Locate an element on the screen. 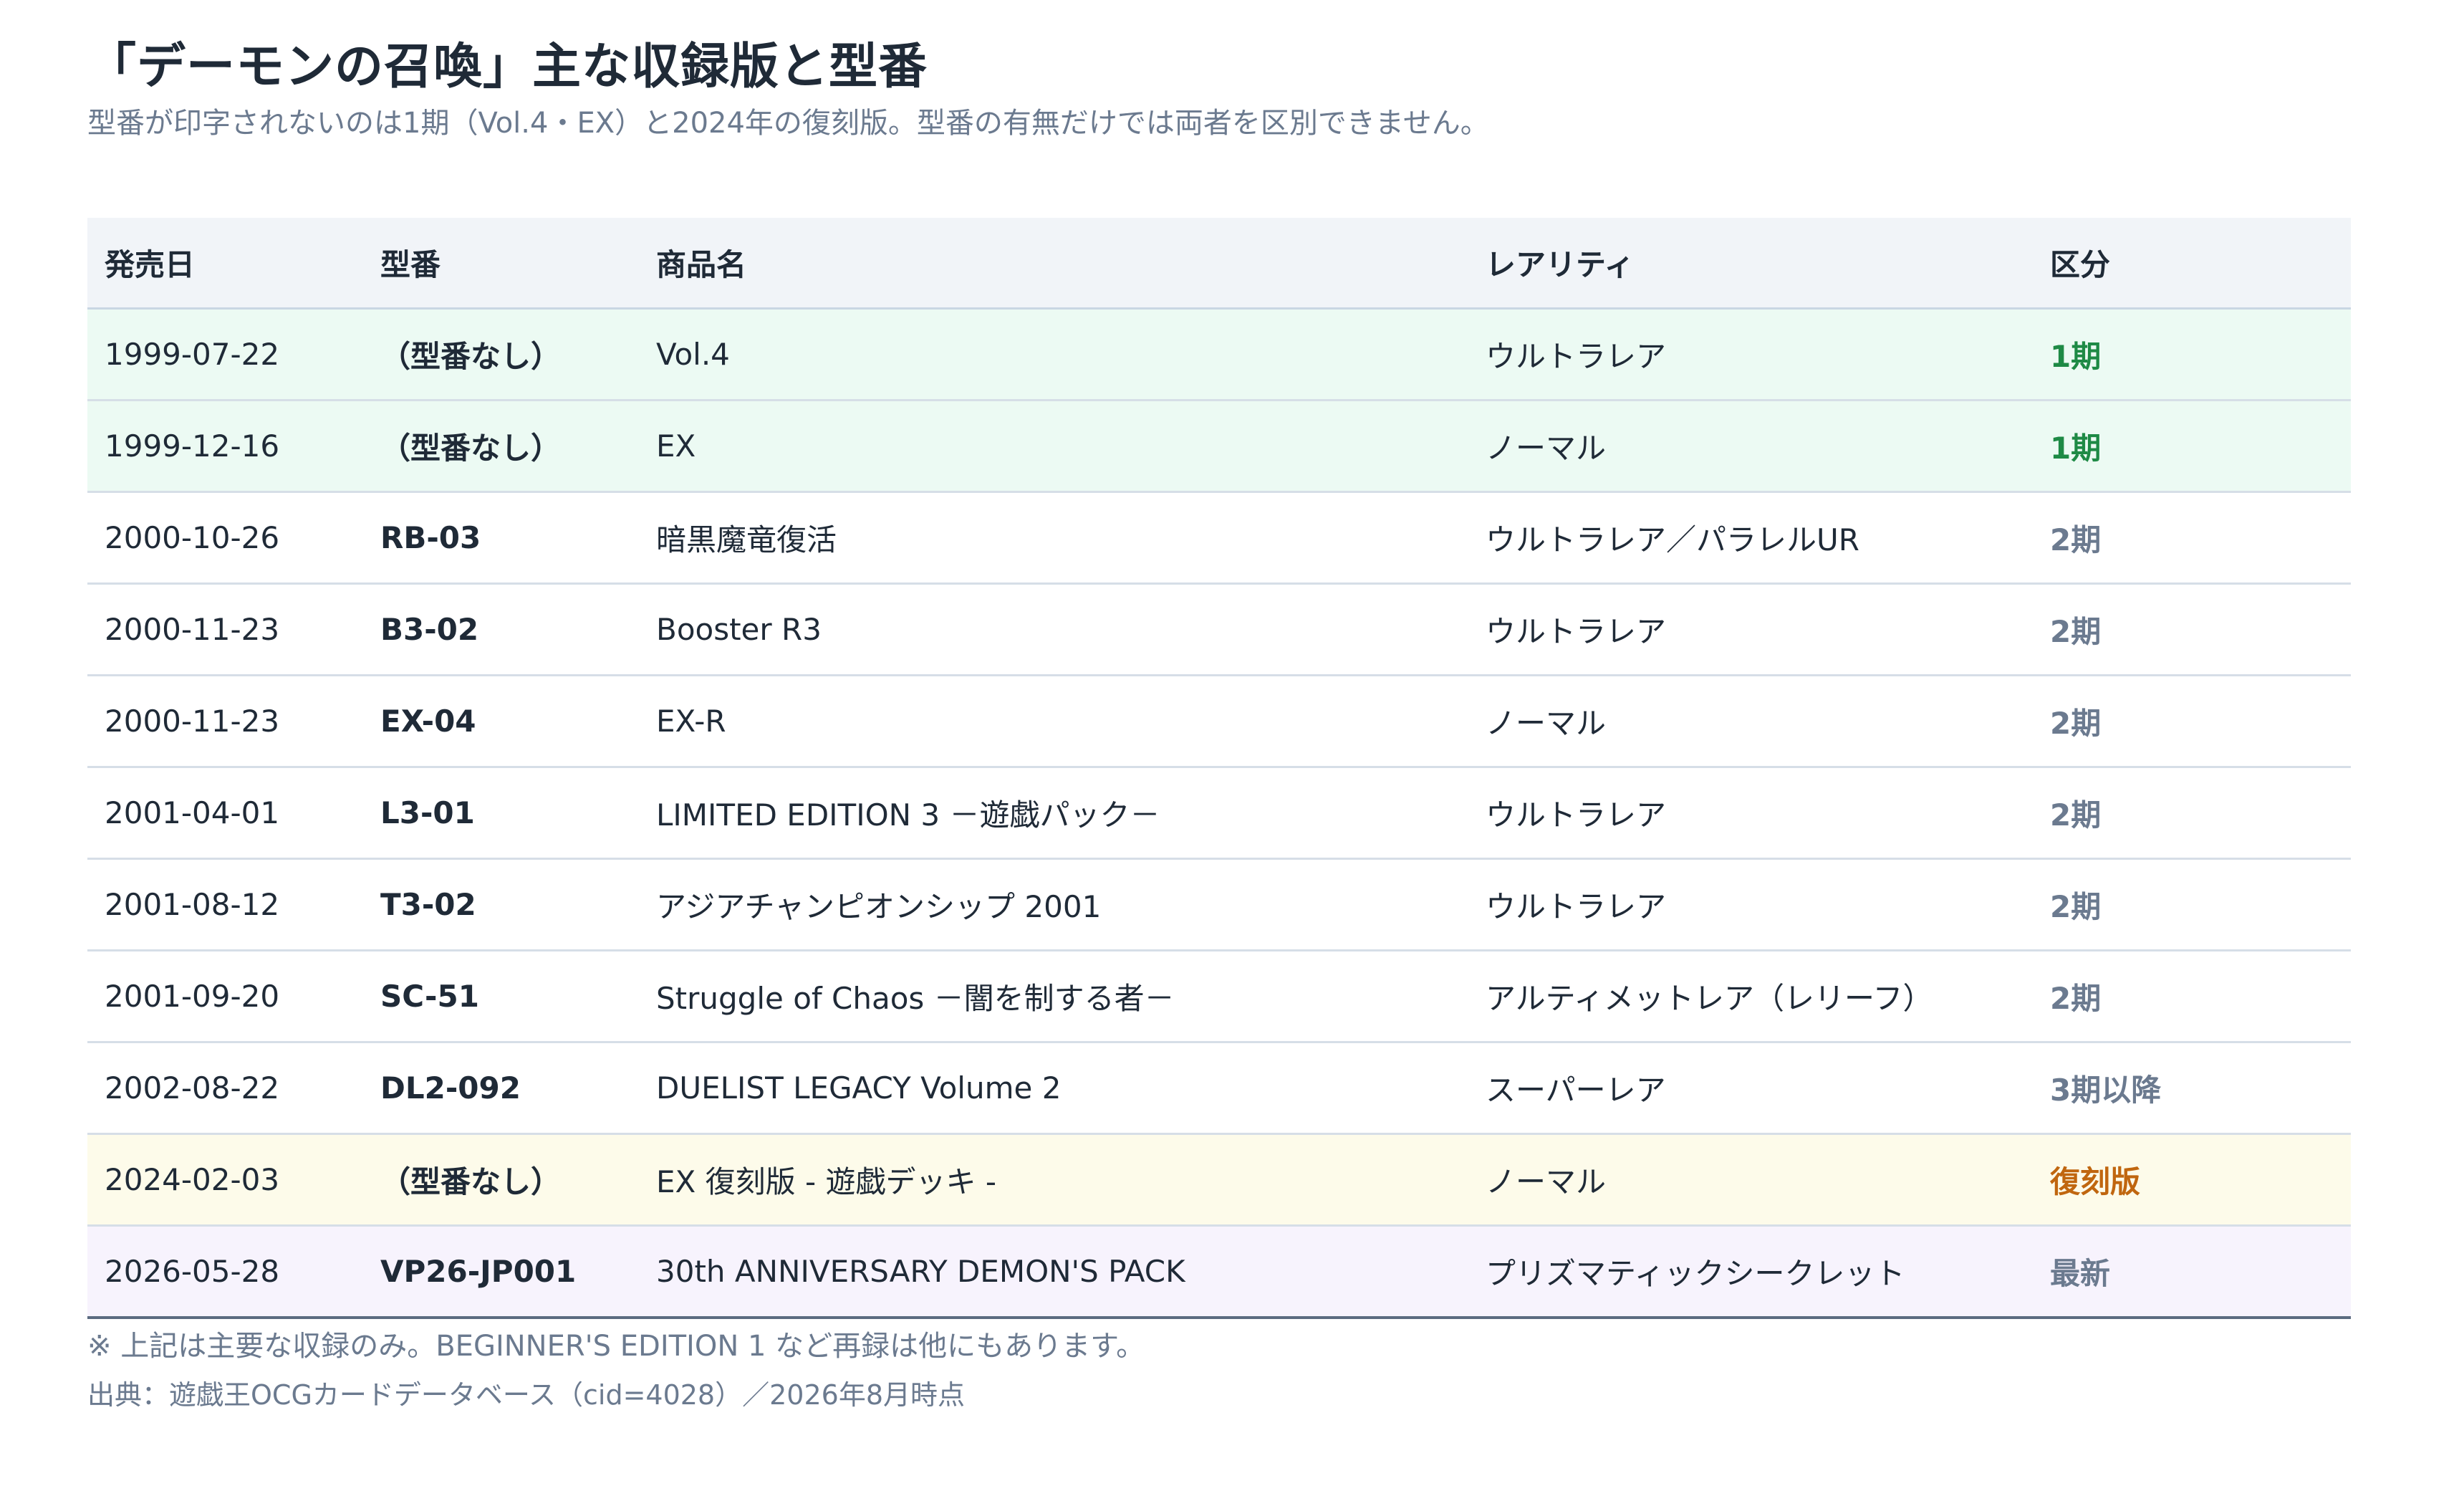  cell-product-name: Vol.4 is located at coordinates (1053, 355).